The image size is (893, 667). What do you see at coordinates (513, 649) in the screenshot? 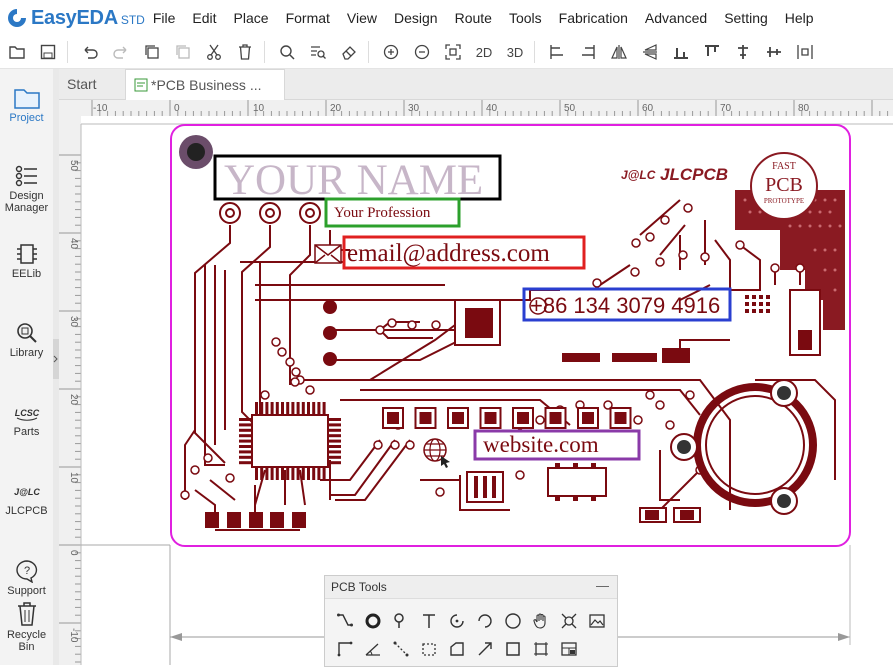
I see `solid-region-tool` at bounding box center [513, 649].